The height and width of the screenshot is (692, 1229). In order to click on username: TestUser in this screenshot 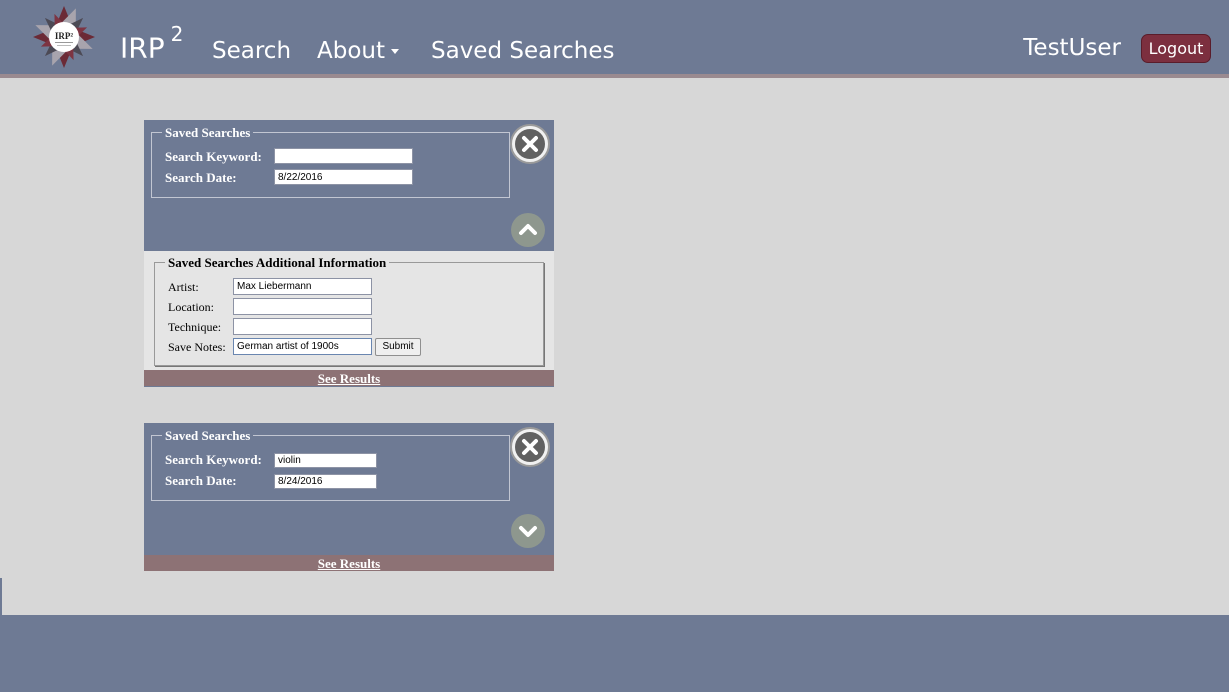, I will do `click(1072, 48)`.